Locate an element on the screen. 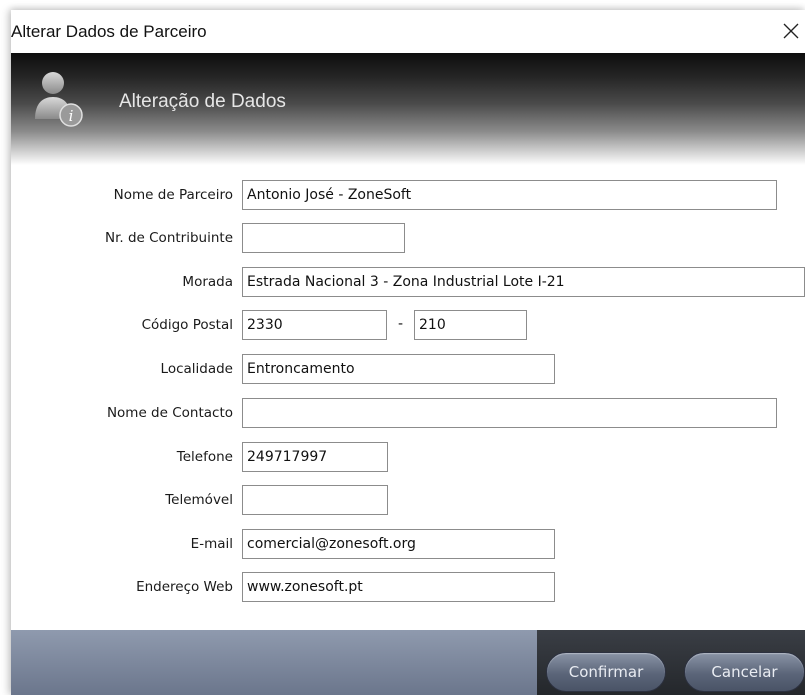 Image resolution: width=805 pixels, height=695 pixels. label-telefone: Telefone is located at coordinates (204, 457).